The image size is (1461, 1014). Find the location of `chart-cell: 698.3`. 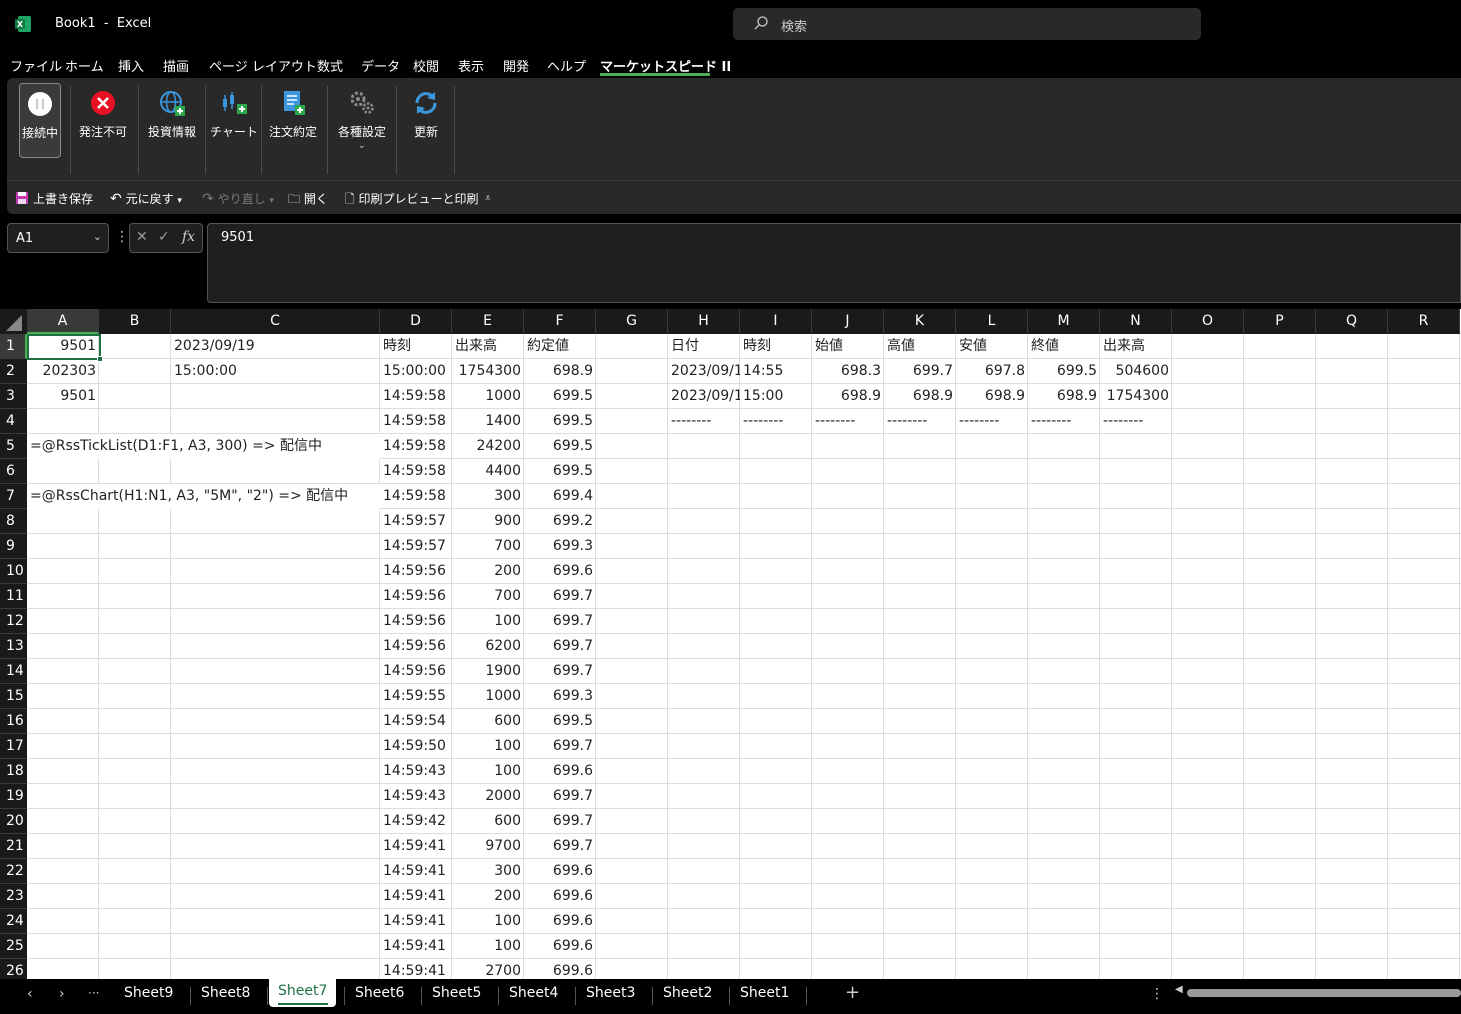

chart-cell: 698.3 is located at coordinates (848, 371).